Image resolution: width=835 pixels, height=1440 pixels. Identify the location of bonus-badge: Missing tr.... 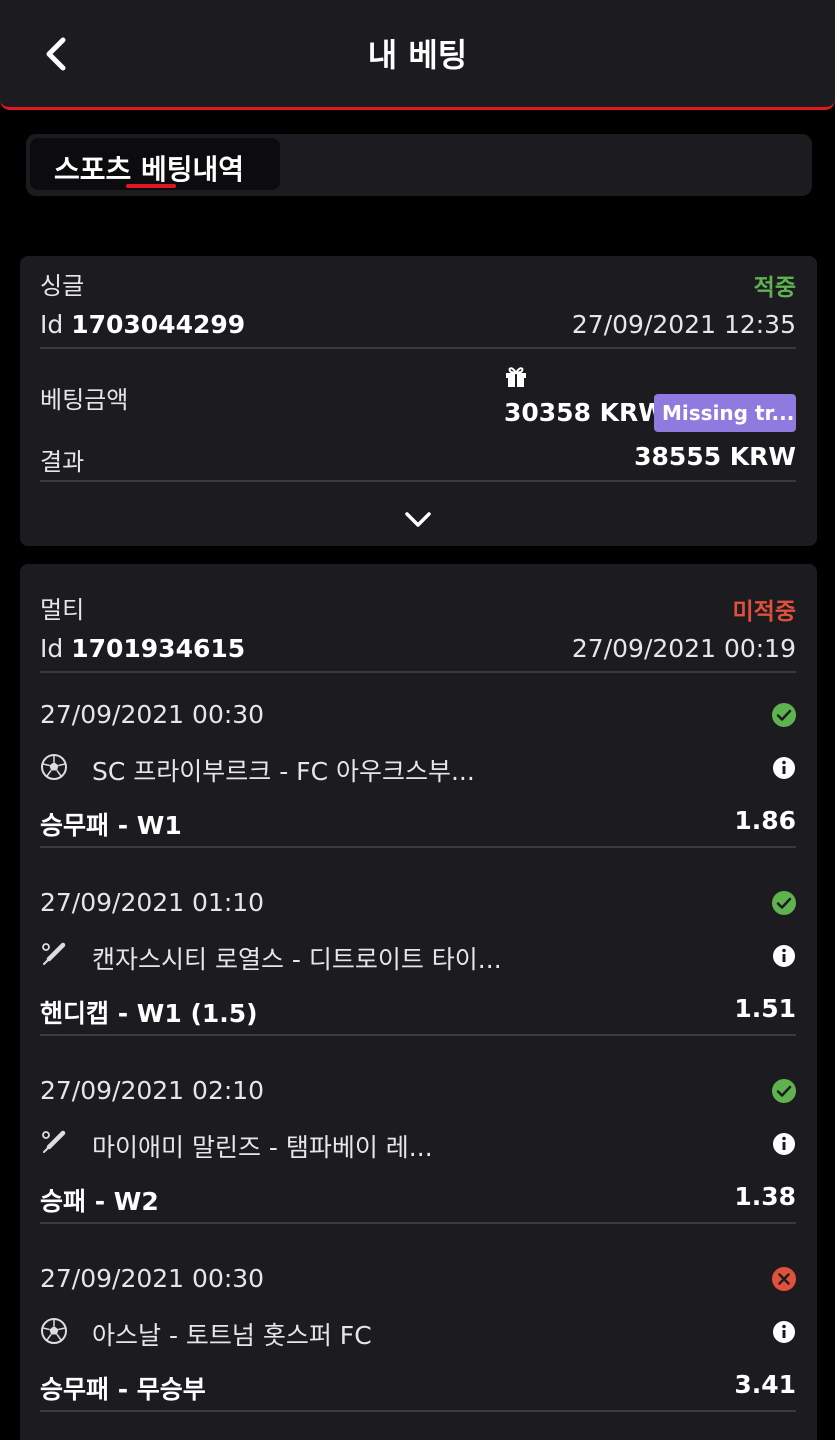
(725, 413).